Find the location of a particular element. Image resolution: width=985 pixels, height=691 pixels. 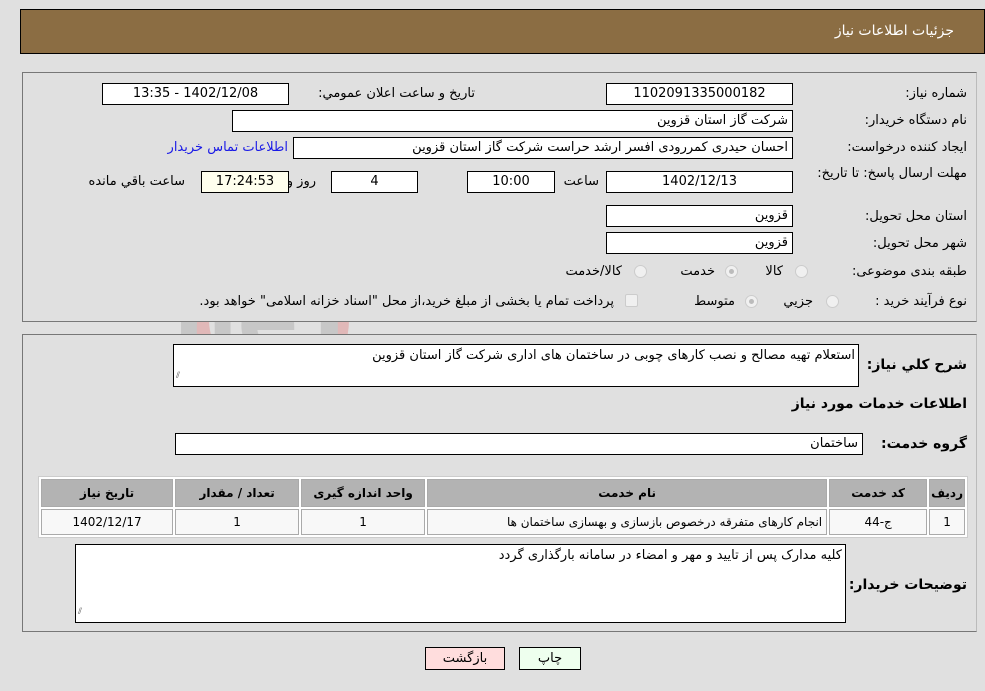

category-radio-goods-service is located at coordinates (640, 271).